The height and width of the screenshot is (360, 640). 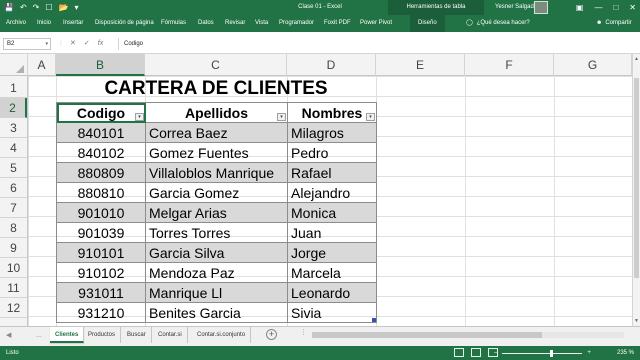 What do you see at coordinates (101, 152) in the screenshot?
I see `codigo-cell: 840102` at bounding box center [101, 152].